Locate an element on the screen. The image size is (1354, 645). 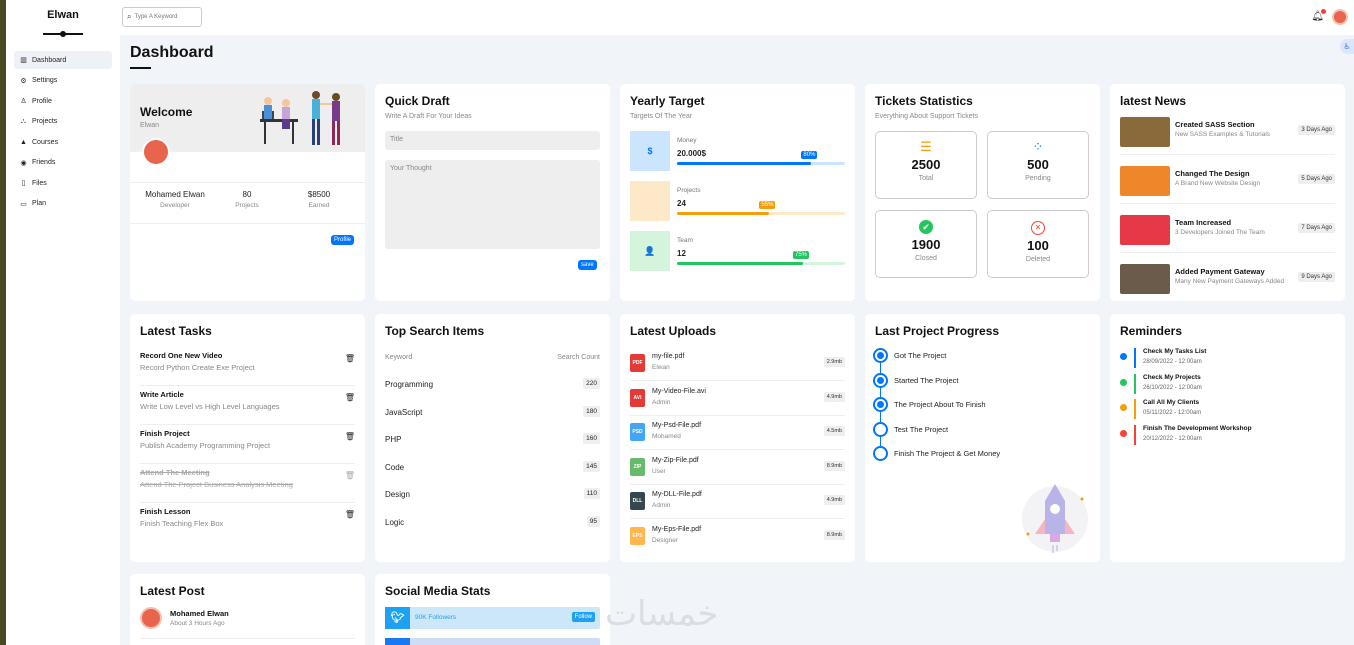
profile-button: Profile is located at coordinates (343, 240).